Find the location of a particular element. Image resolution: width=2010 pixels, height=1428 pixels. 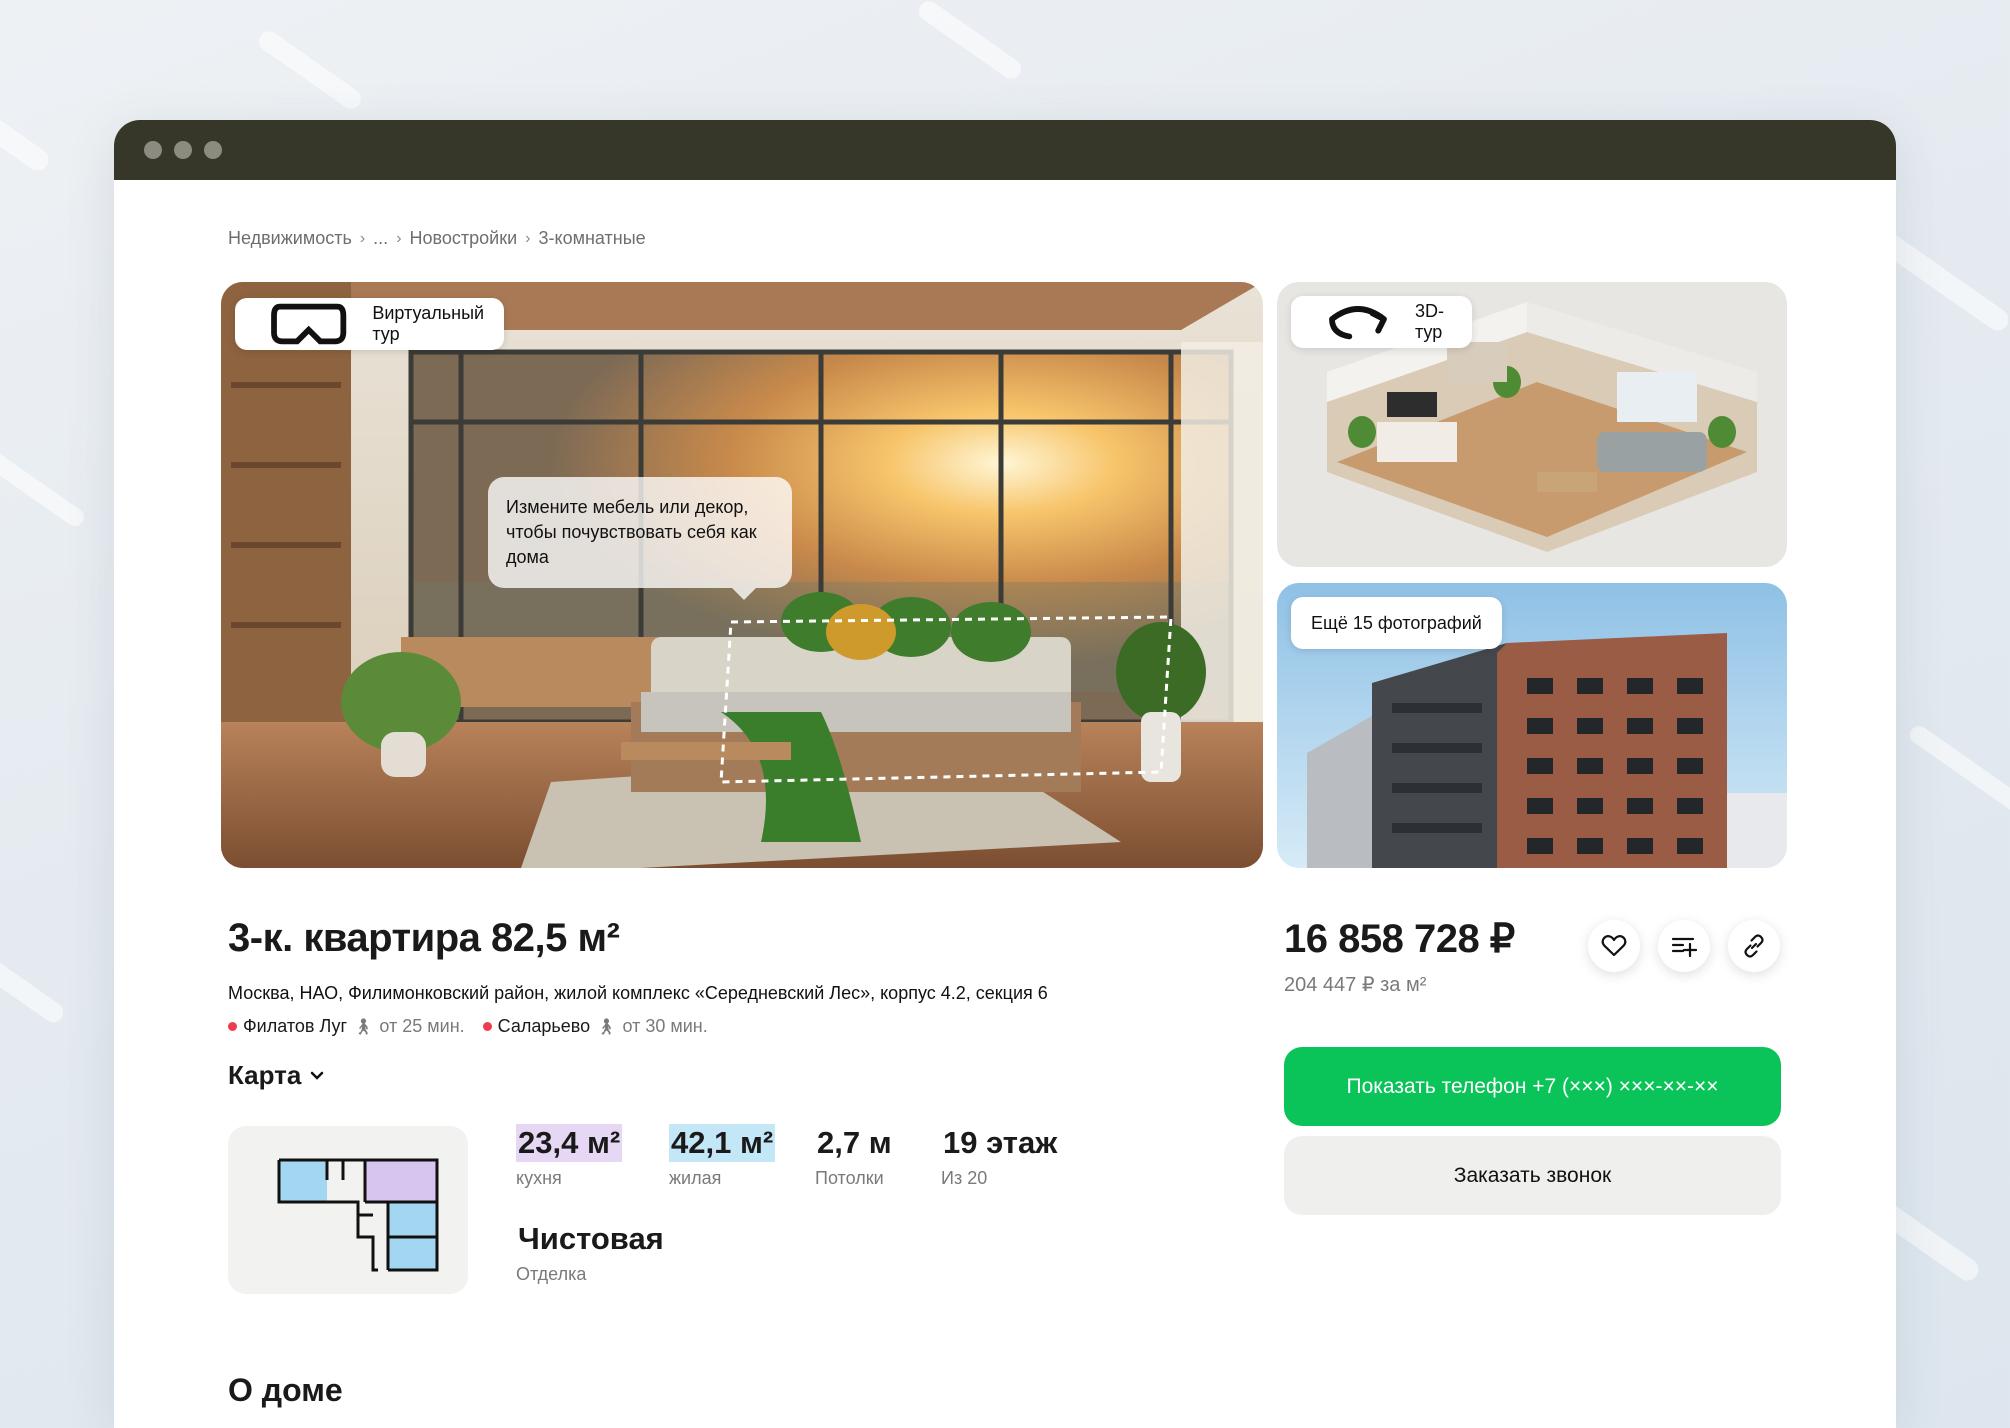

ceiling-height-value: 2,7 м is located at coordinates (854, 1142).